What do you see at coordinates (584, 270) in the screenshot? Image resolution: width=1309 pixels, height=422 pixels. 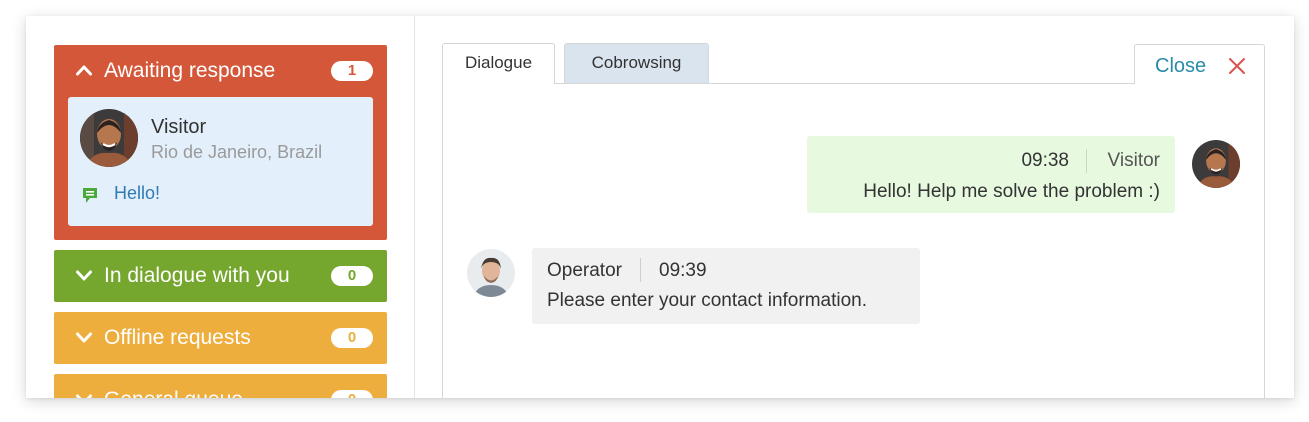 I see `message-sender: Operator` at bounding box center [584, 270].